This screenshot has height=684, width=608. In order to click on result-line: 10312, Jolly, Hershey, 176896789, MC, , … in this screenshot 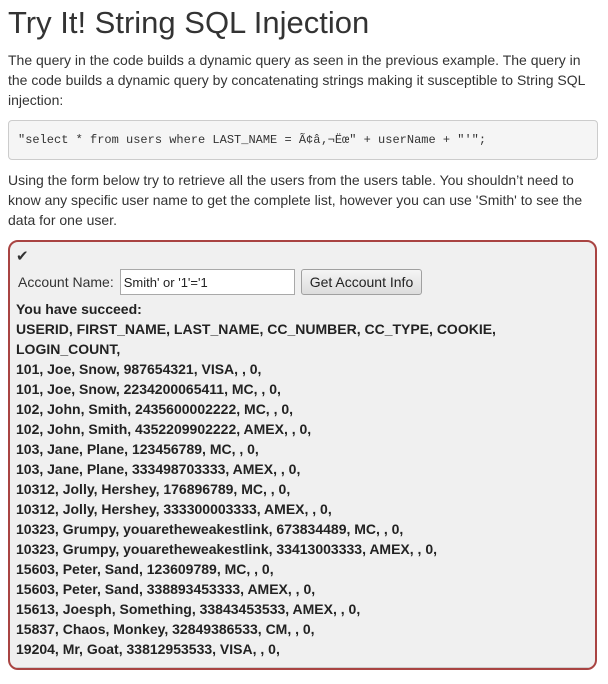, I will do `click(153, 489)`.